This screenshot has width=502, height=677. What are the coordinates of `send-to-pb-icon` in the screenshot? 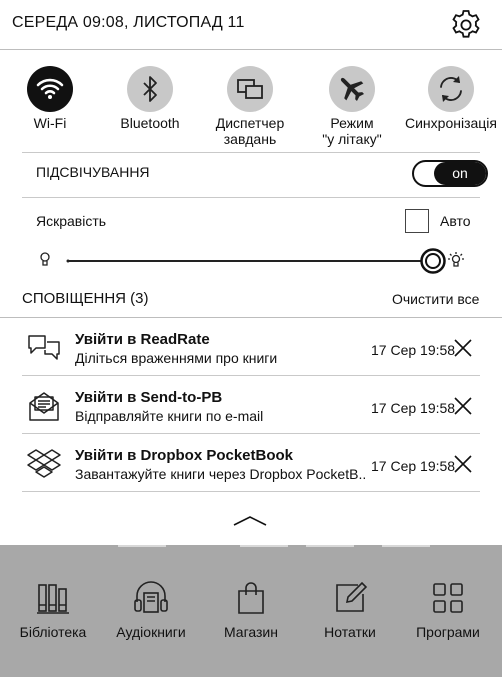 It's located at (44, 406).